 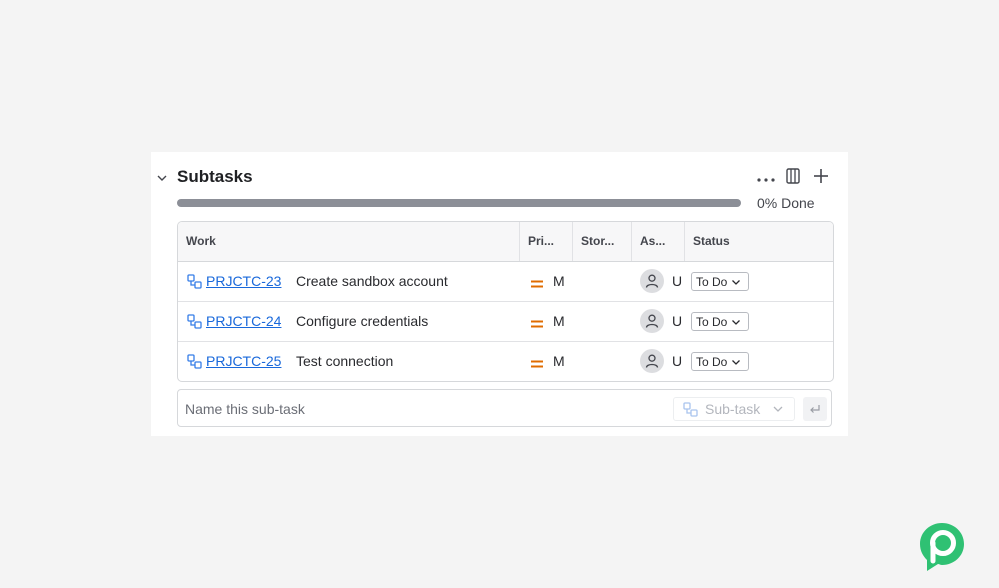 I want to click on create-subtask-form: Sub-task, so click(x=504, y=408).